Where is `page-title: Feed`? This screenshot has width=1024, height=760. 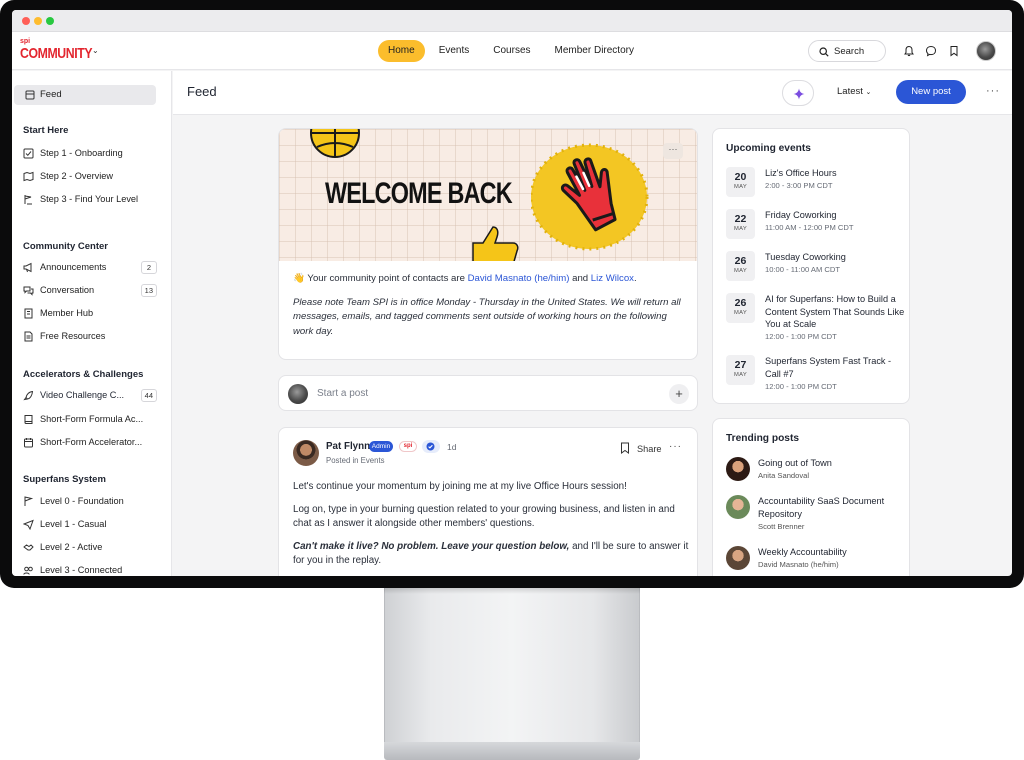
page-title: Feed is located at coordinates (202, 91).